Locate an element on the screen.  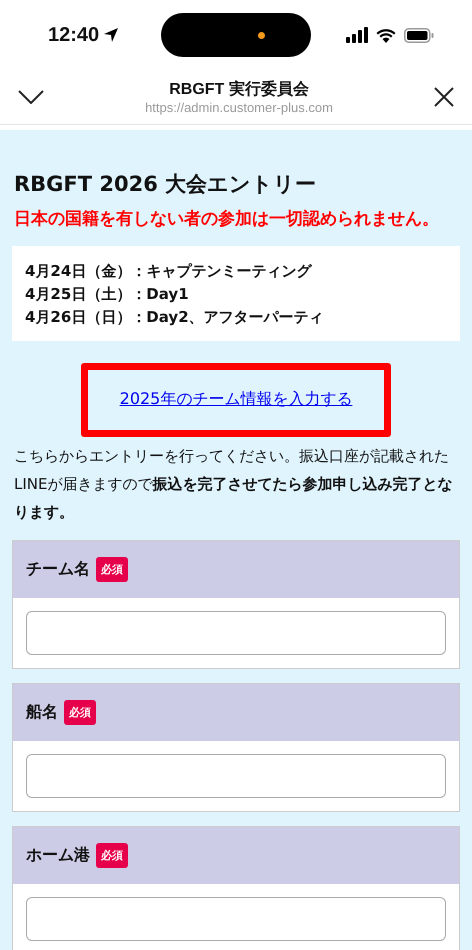
chevron-down-icon is located at coordinates (31, 97).